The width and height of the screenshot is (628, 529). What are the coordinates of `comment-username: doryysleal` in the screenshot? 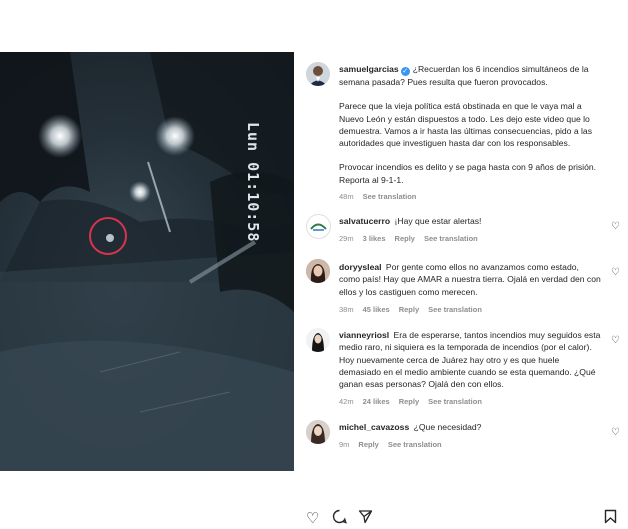 It's located at (360, 267).